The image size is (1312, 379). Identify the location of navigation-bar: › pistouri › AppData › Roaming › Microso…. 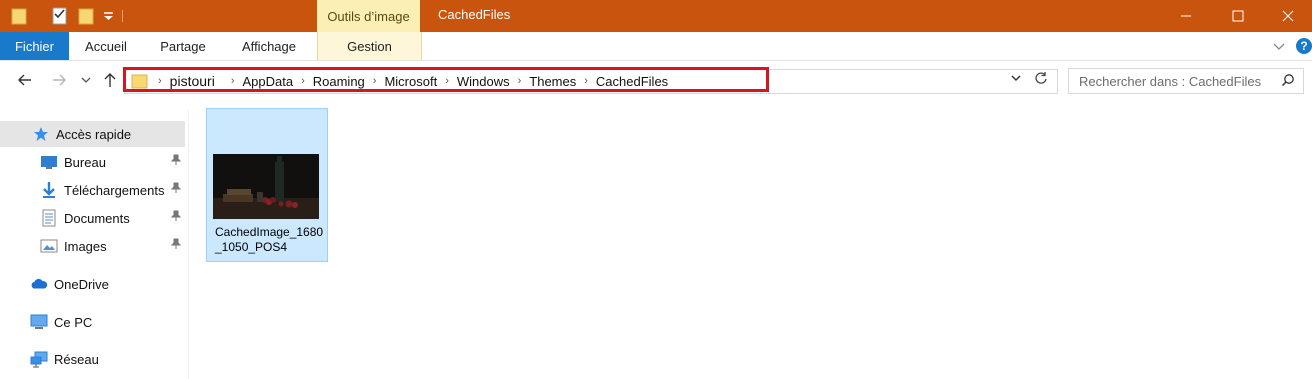
(656, 80).